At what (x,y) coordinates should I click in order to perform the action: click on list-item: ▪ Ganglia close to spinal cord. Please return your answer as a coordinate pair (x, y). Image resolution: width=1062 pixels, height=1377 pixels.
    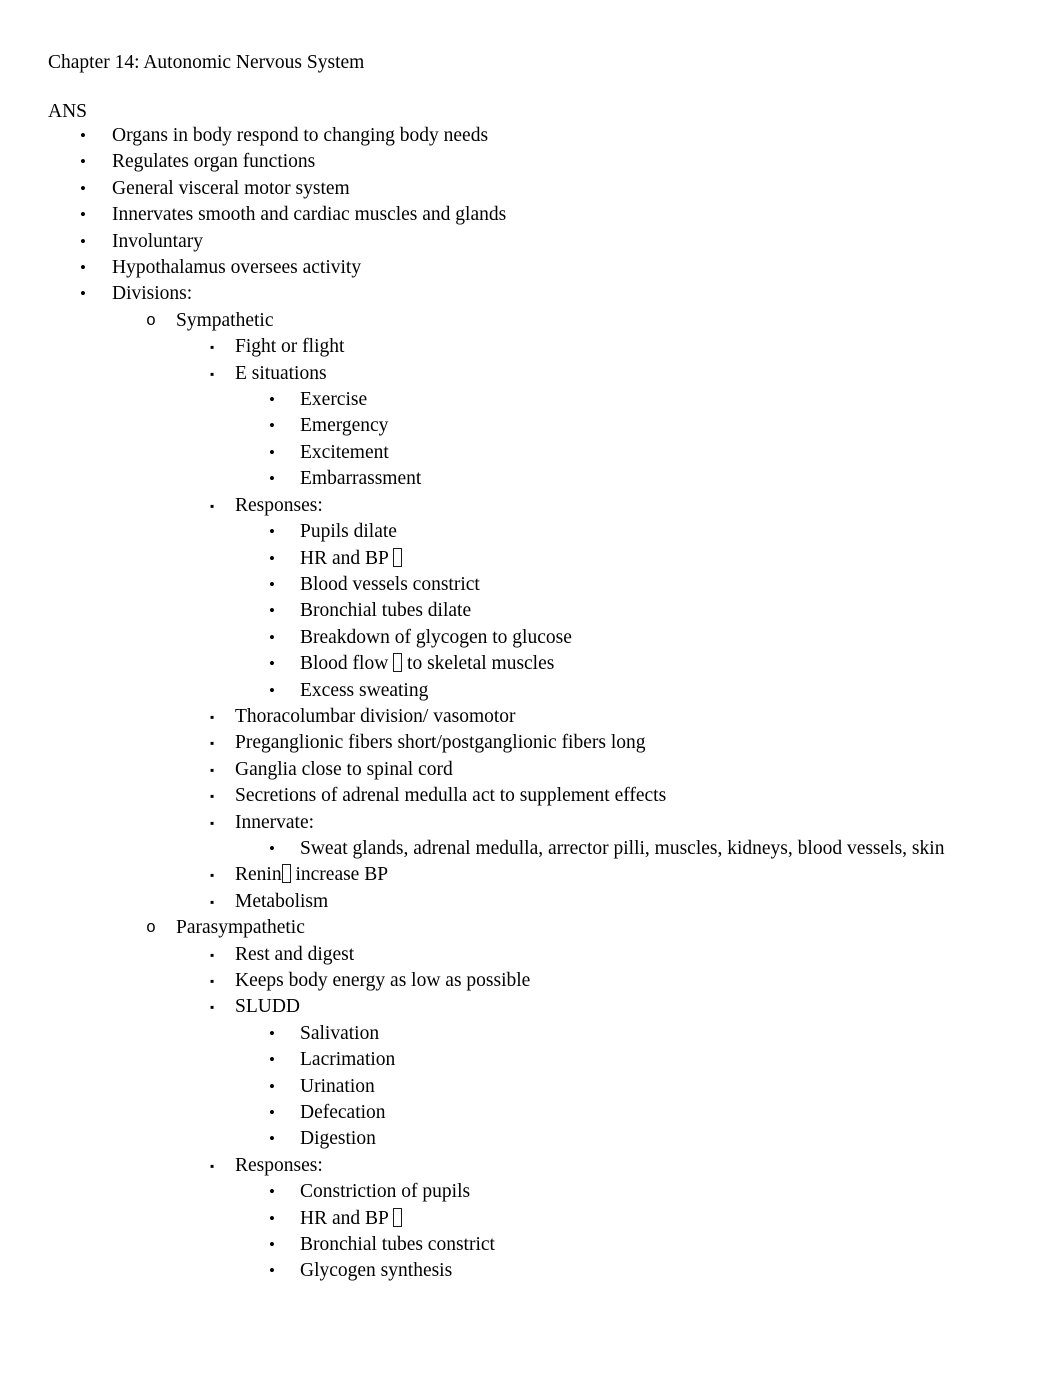
    Looking at the image, I should click on (531, 770).